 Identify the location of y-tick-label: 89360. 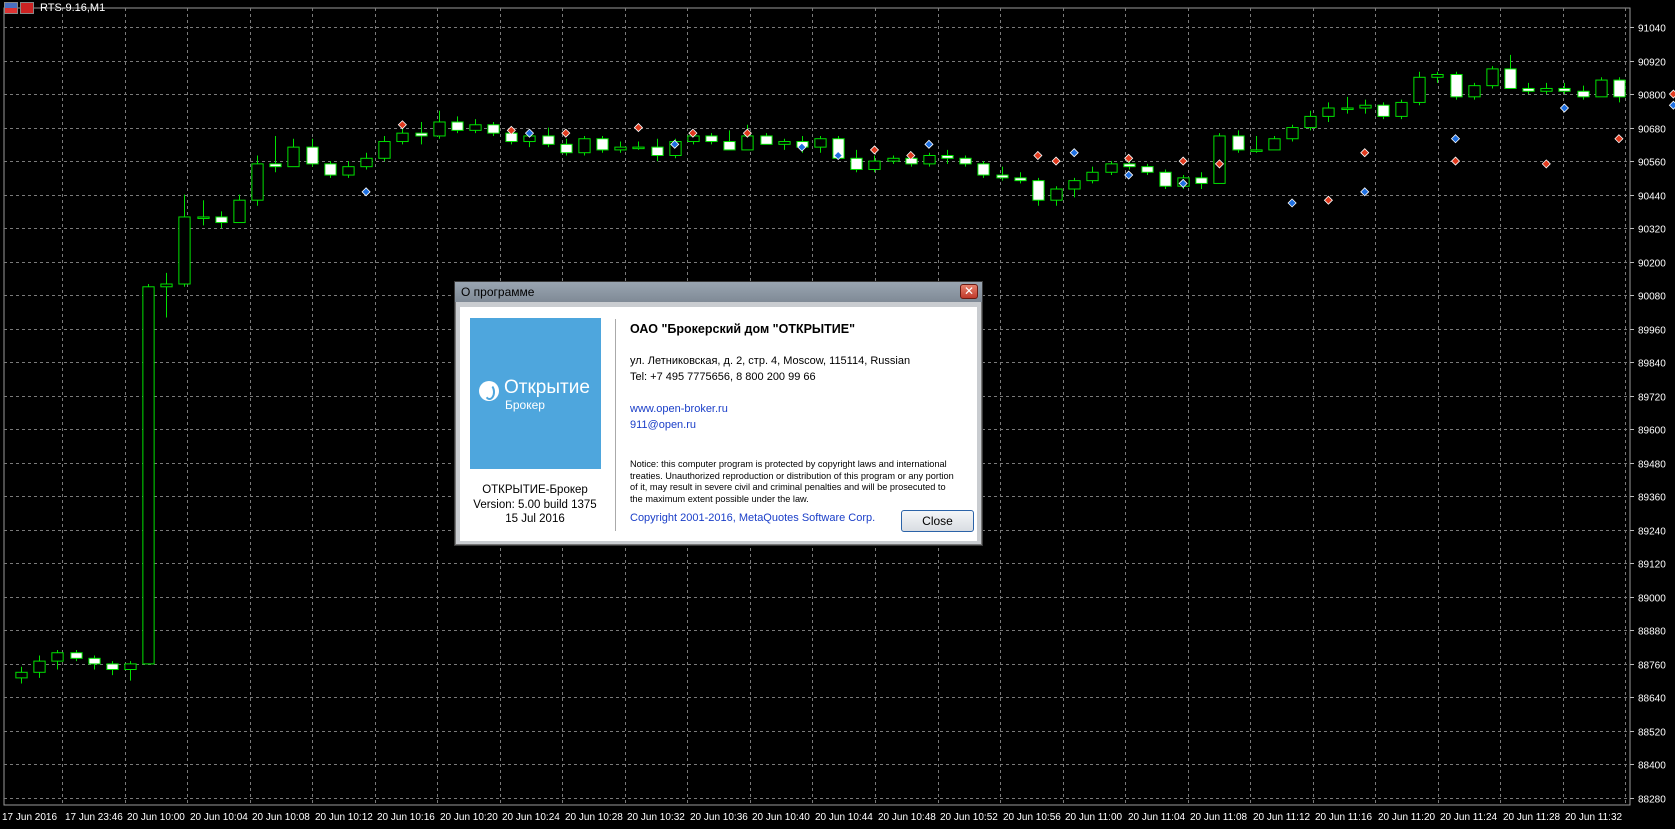
(1652, 498).